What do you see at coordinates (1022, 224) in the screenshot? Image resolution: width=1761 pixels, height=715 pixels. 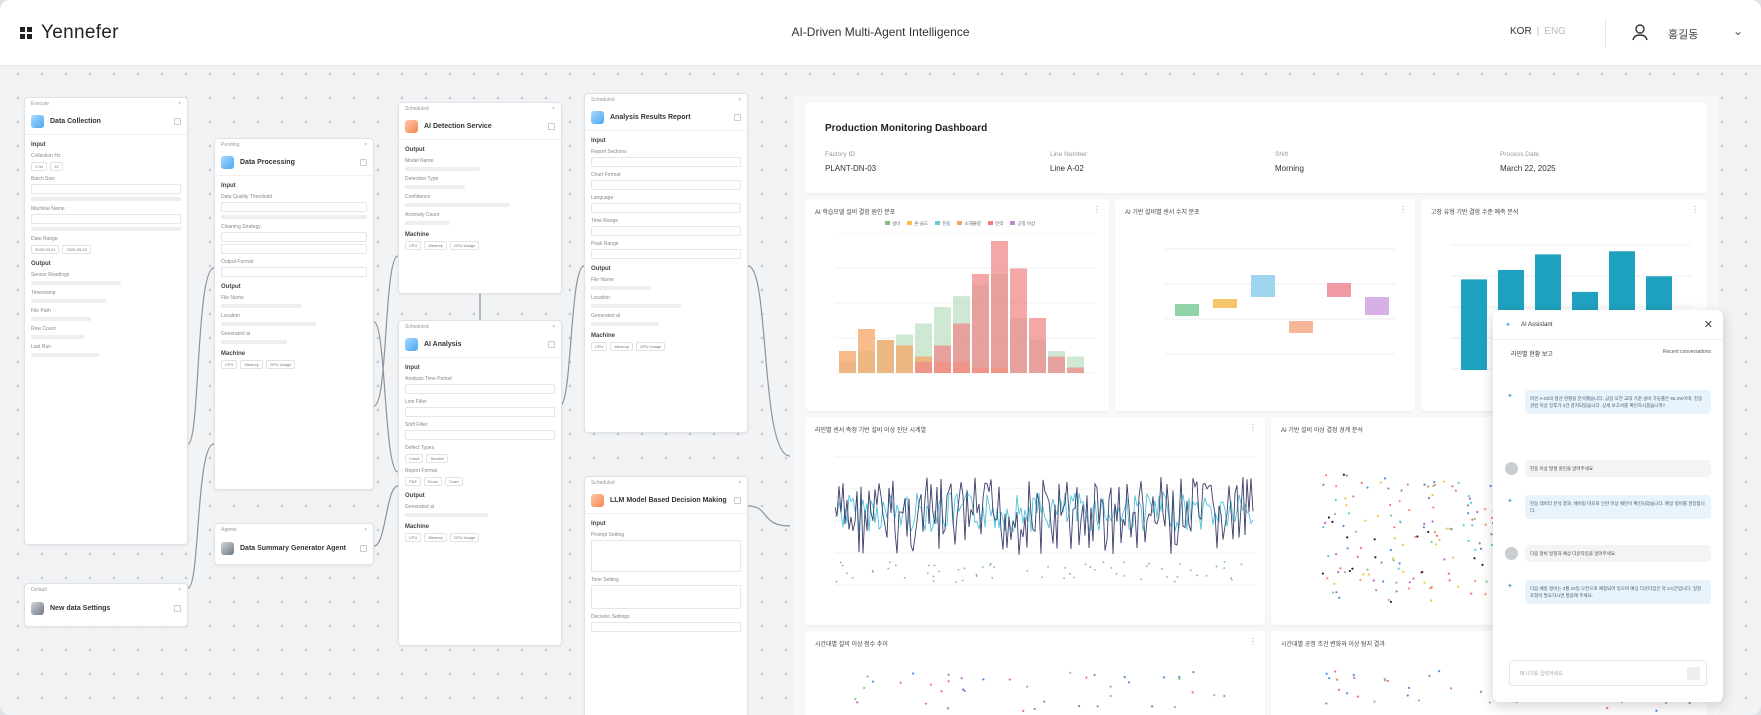 I see `legend-item: 공정 이상` at bounding box center [1022, 224].